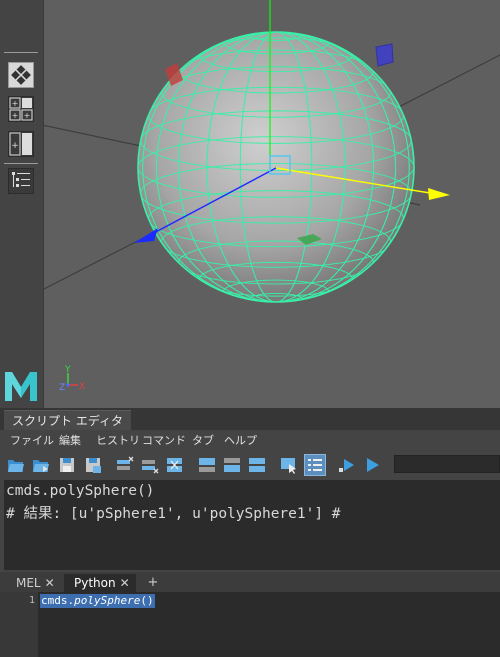 This screenshot has height=657, width=500. I want to click on script-editor-title: スクリプト エディタ, so click(67, 420).